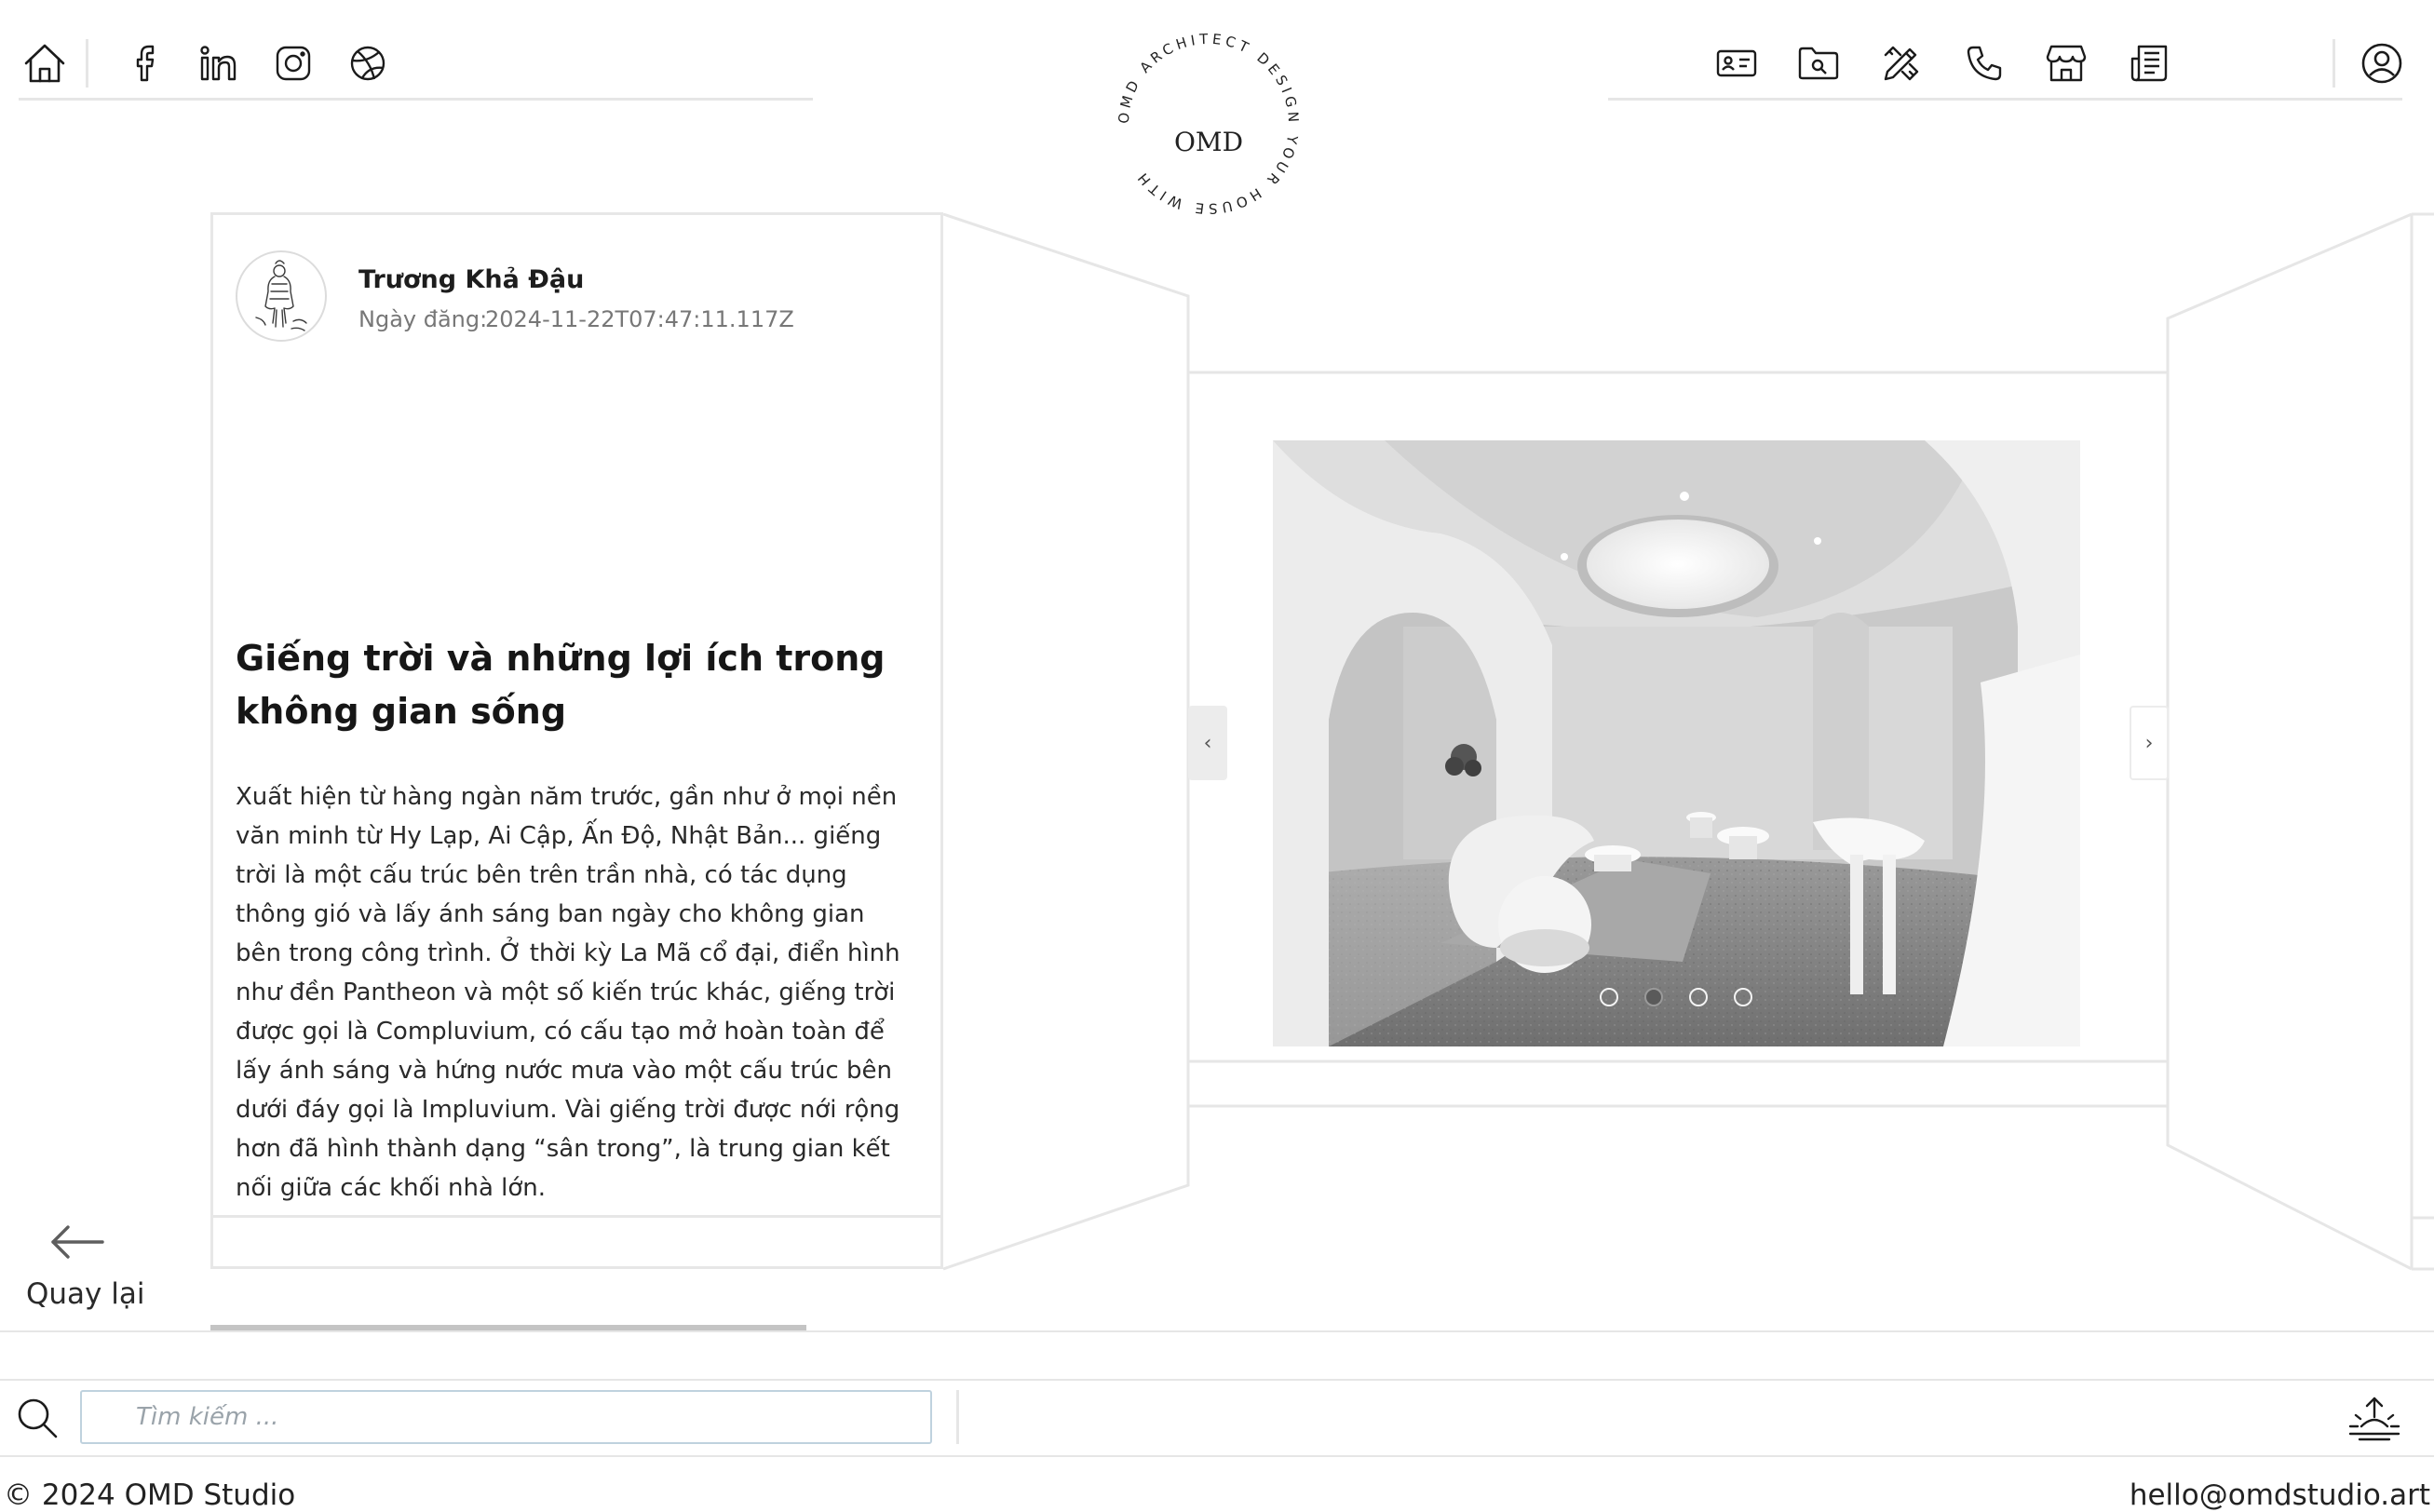 The height and width of the screenshot is (1512, 2434). What do you see at coordinates (639, 319) in the screenshot?
I see `publish-date: 2024-11-22T07:47:11.117Z` at bounding box center [639, 319].